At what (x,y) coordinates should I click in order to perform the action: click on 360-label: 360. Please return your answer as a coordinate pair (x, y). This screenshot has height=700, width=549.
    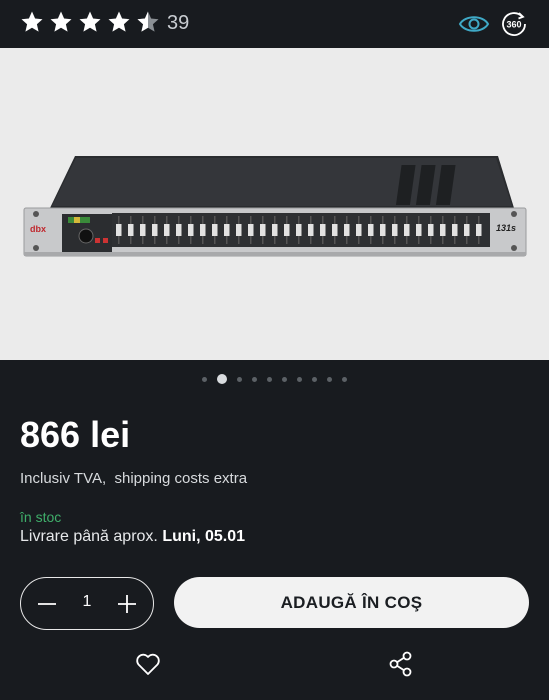
    Looking at the image, I should click on (513, 25).